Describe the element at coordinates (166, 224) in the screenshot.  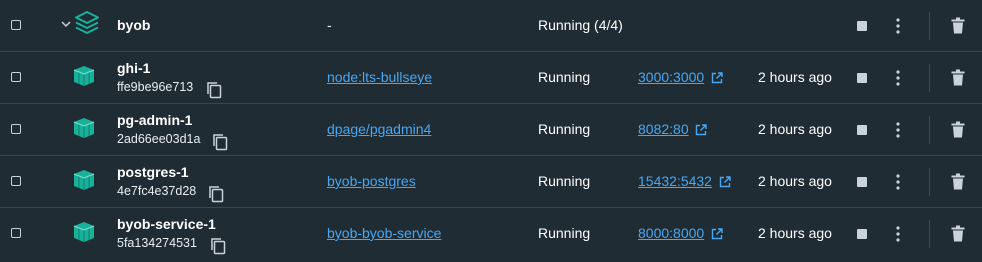
I see `container-name: byob-service-1` at that location.